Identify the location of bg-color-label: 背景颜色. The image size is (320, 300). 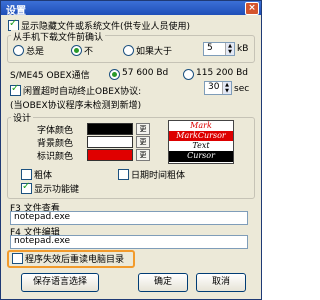
(55, 144).